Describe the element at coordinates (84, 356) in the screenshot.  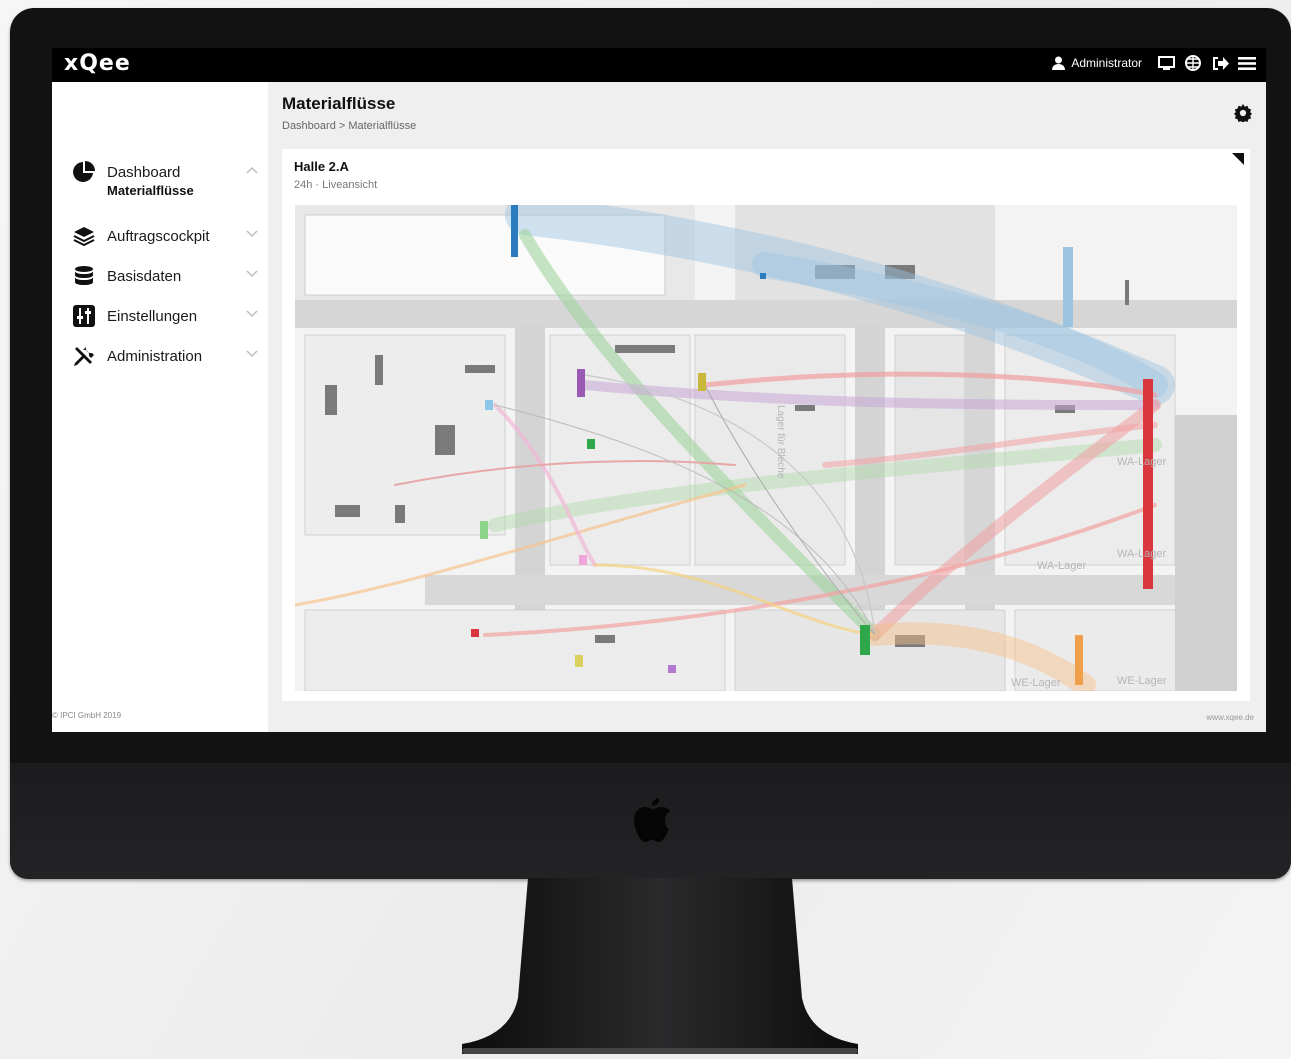
I see `tools-icon` at that location.